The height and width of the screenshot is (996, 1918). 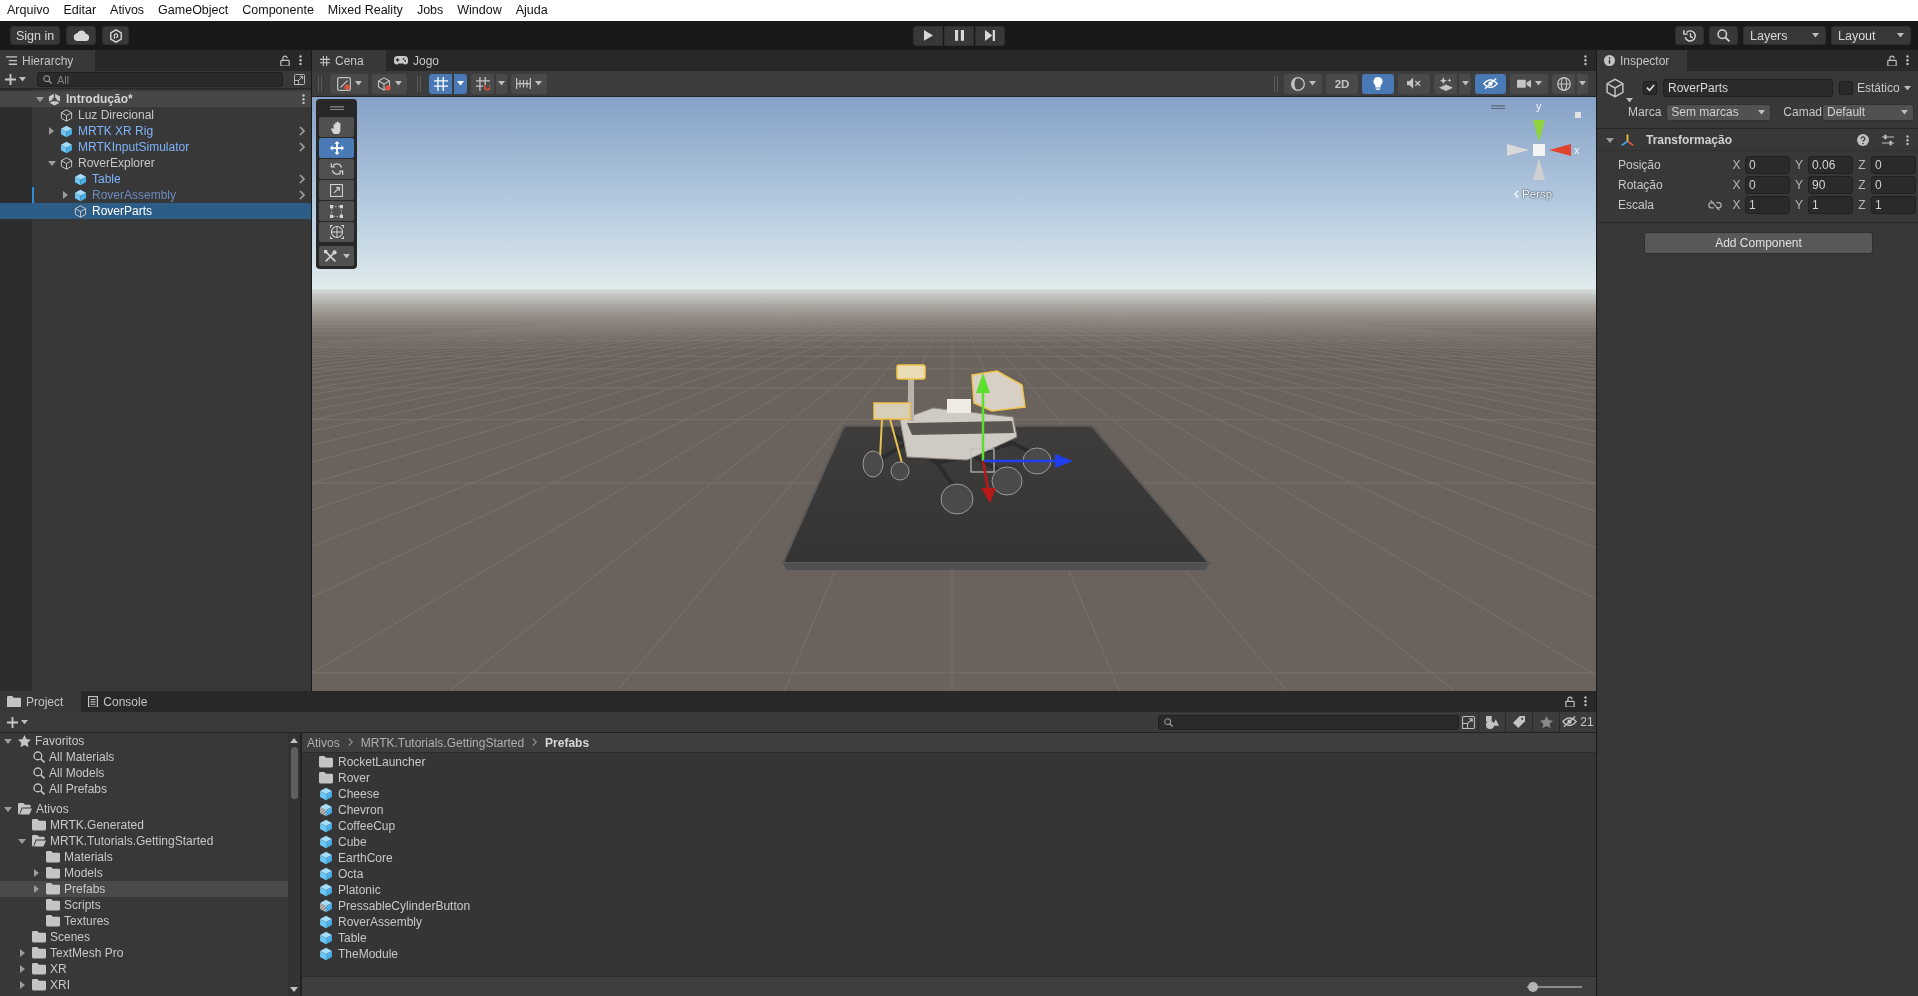 What do you see at coordinates (949, 778) in the screenshot?
I see `asset-item: Rover` at bounding box center [949, 778].